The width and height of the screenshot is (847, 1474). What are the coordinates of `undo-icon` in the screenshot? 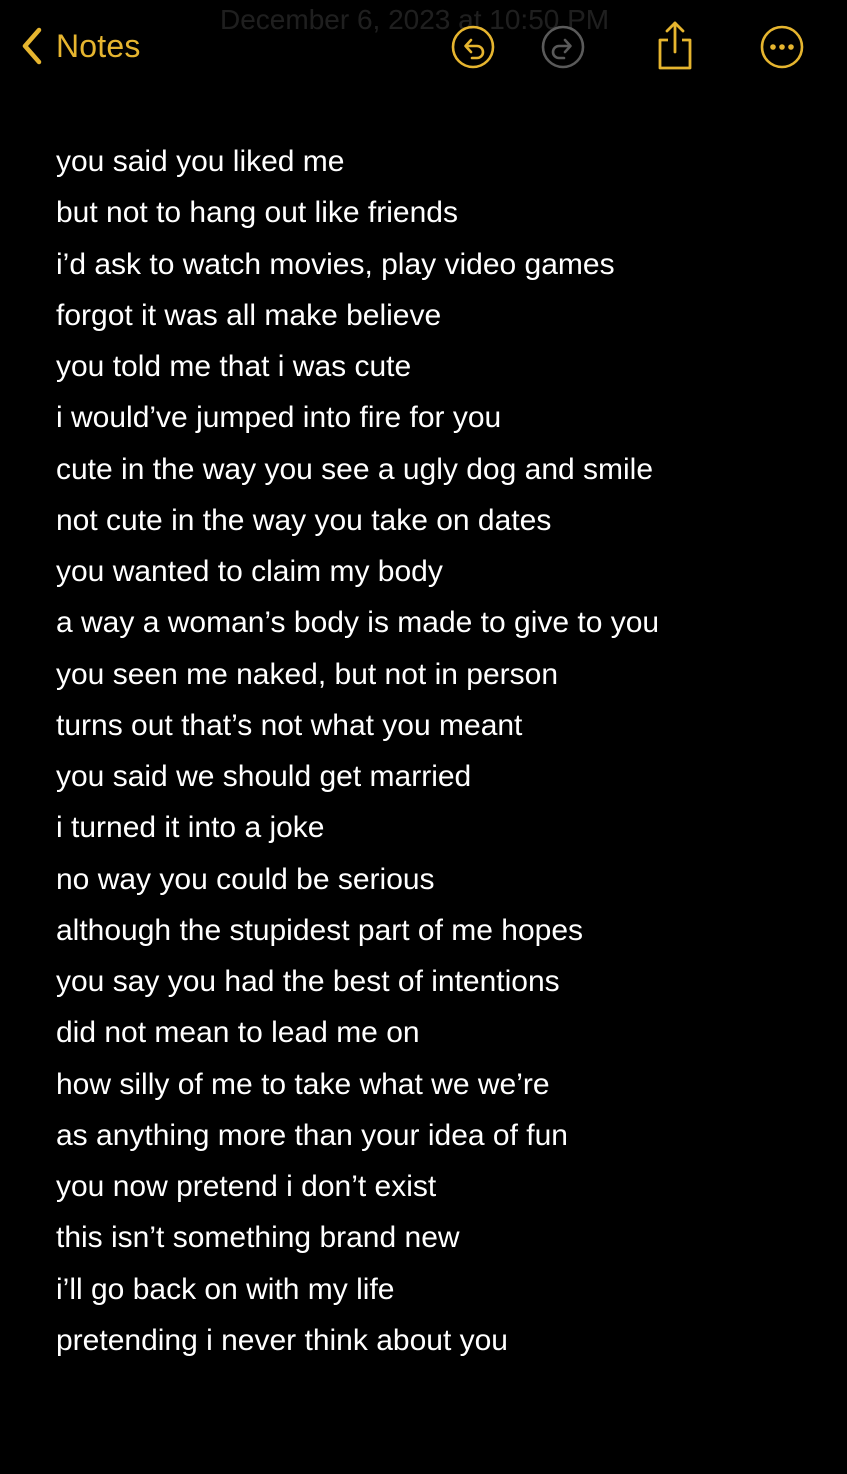 It's located at (473, 47).